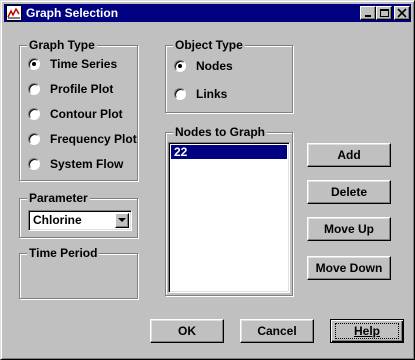 Image resolution: width=415 pixels, height=360 pixels. What do you see at coordinates (229, 217) in the screenshot?
I see `nodes-listbox: 22` at bounding box center [229, 217].